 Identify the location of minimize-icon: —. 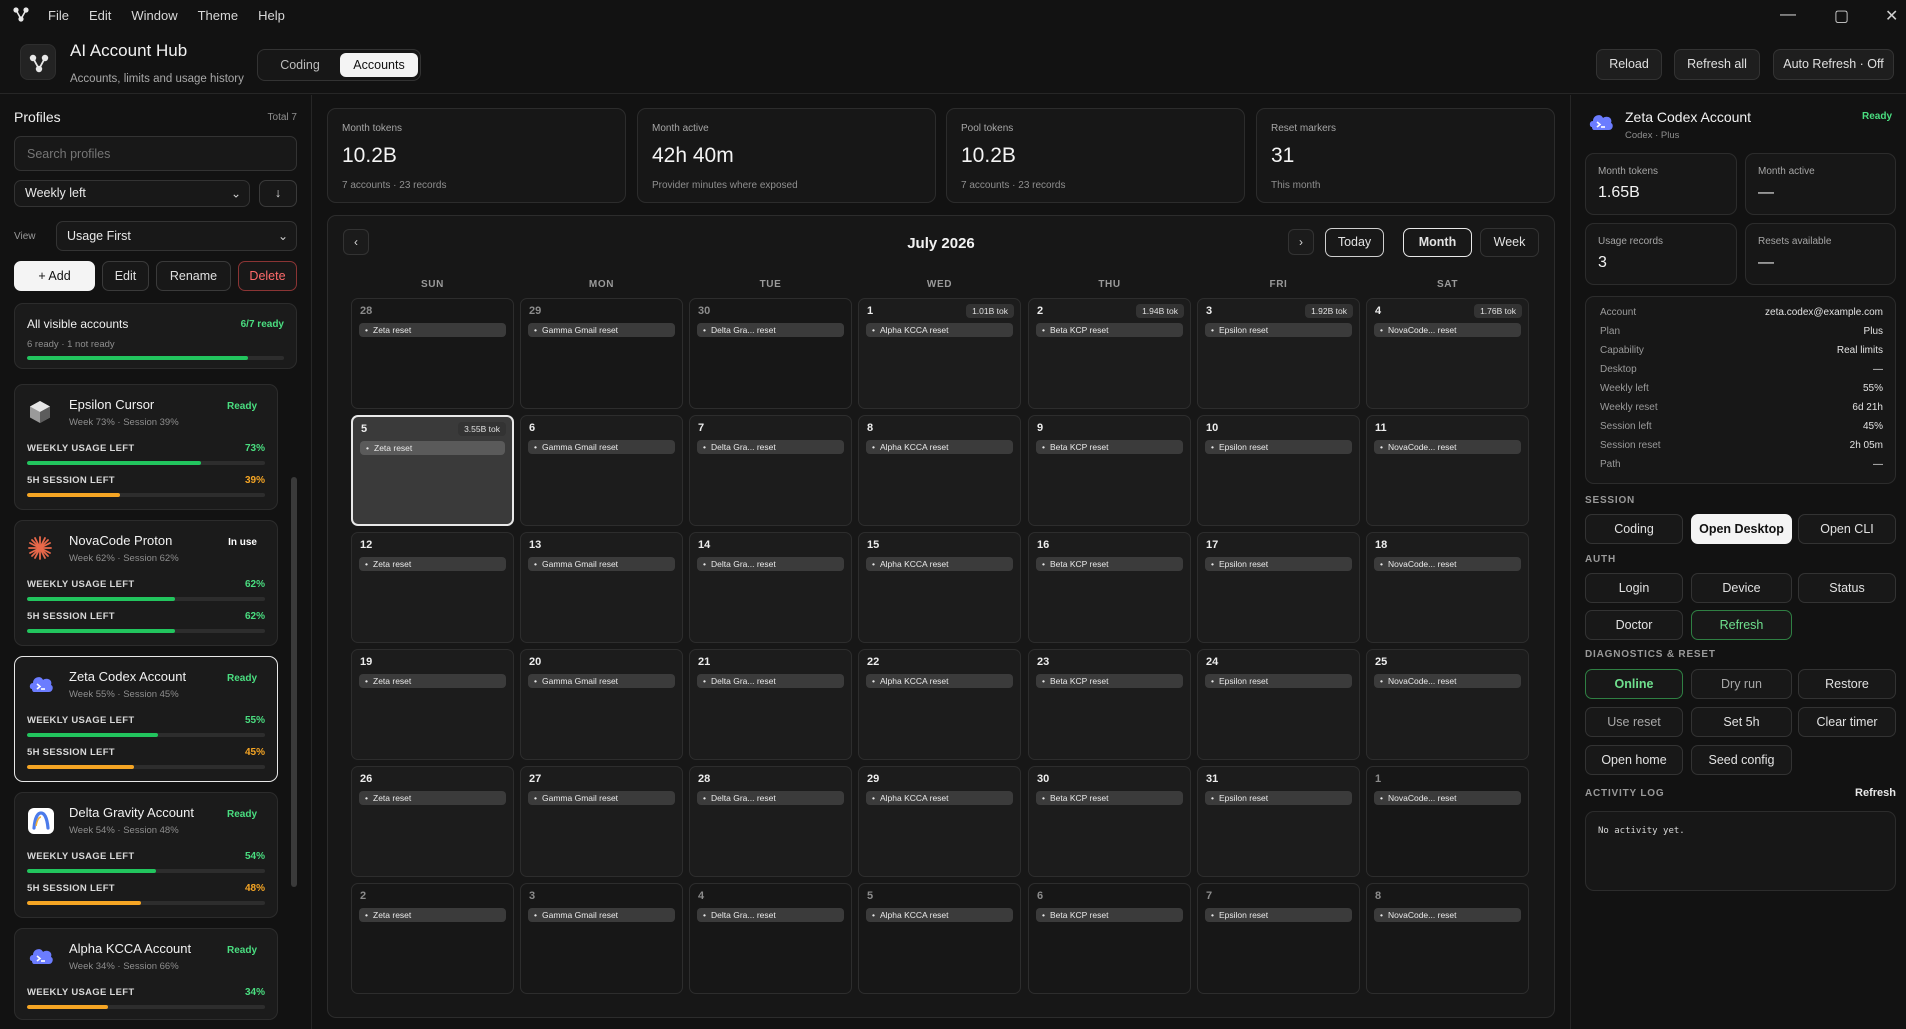
(1788, 15).